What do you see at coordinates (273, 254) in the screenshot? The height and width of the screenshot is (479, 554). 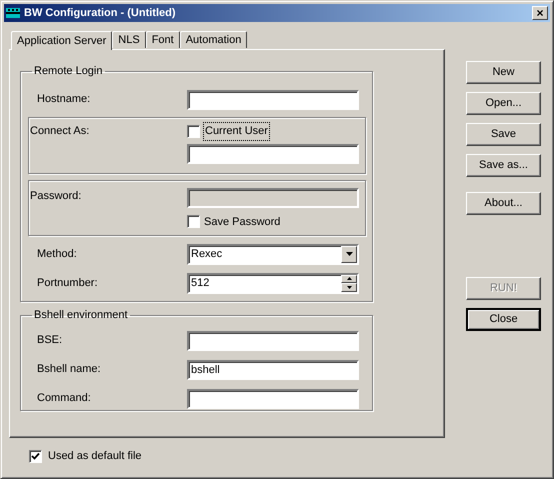 I see `method-dropdown: Rexec` at bounding box center [273, 254].